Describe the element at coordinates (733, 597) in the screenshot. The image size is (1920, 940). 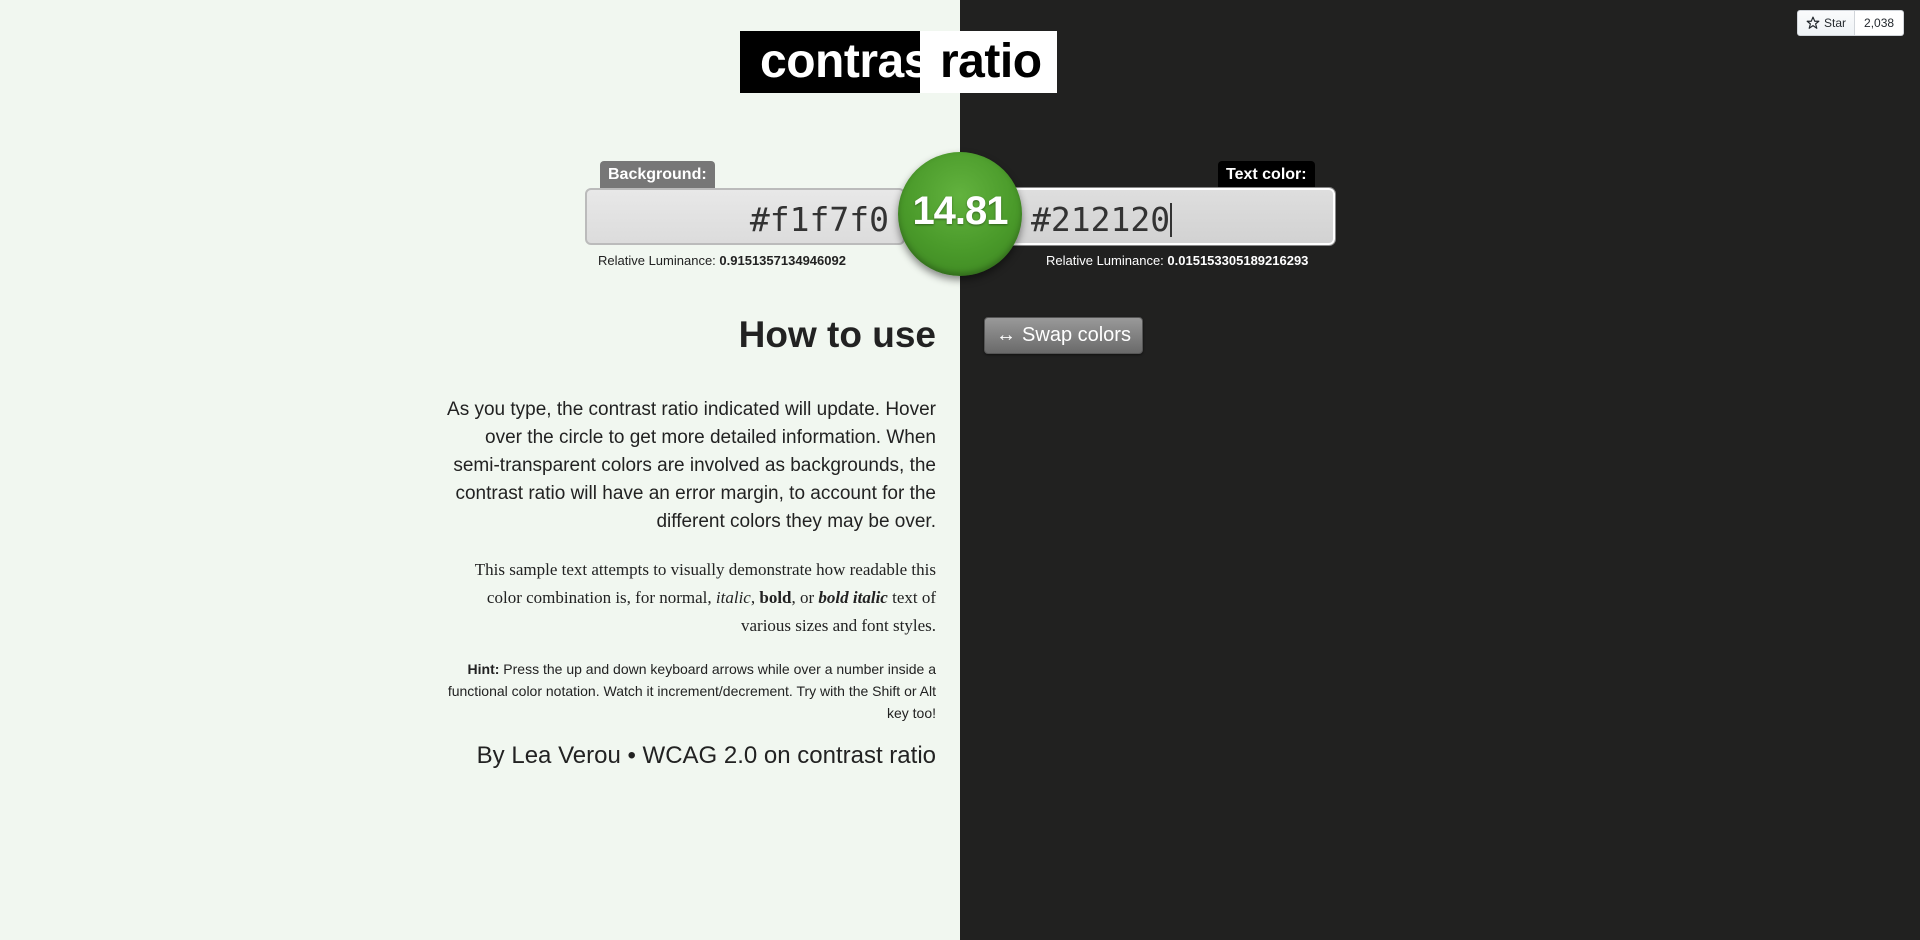
I see `sample-italic: italic` at that location.